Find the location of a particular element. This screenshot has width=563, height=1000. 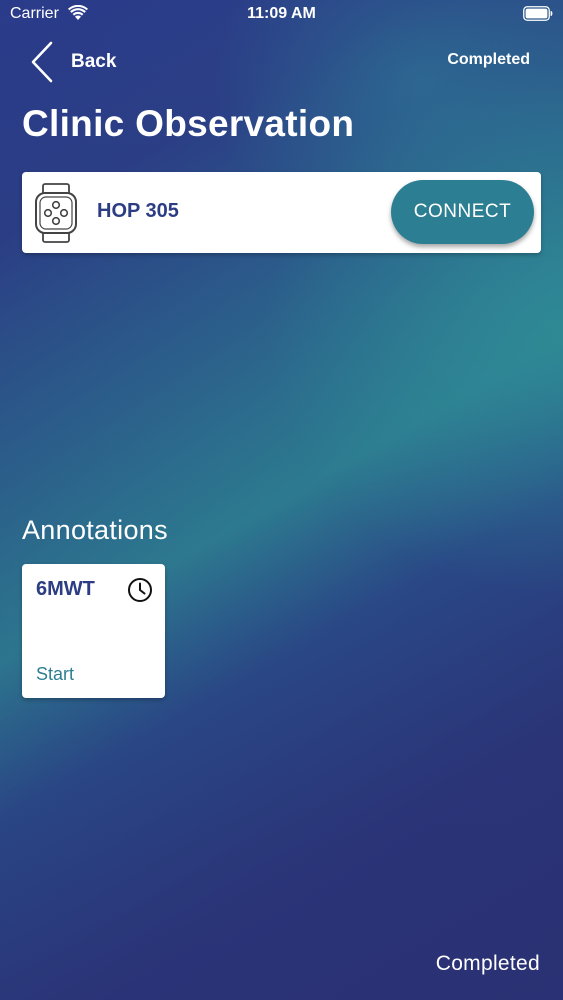

connect-button: CONNECT is located at coordinates (462, 212).